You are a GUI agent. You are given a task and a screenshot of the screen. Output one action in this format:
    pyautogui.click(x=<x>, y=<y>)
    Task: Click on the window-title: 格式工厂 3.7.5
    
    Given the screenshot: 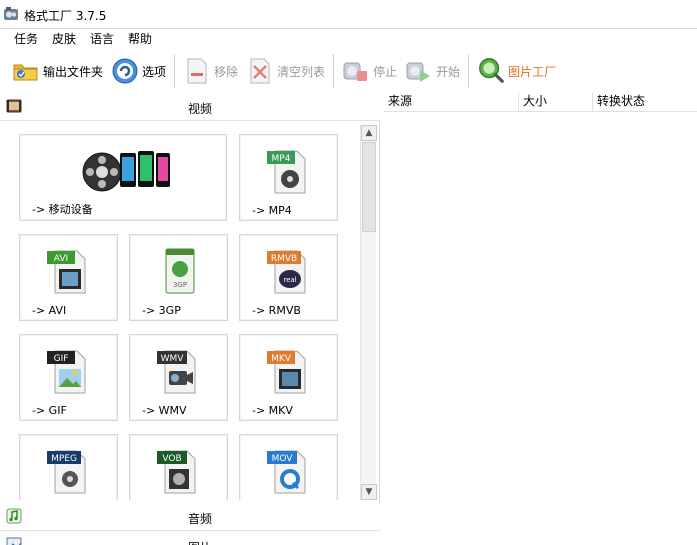 What is the action you would take?
    pyautogui.click(x=65, y=16)
    